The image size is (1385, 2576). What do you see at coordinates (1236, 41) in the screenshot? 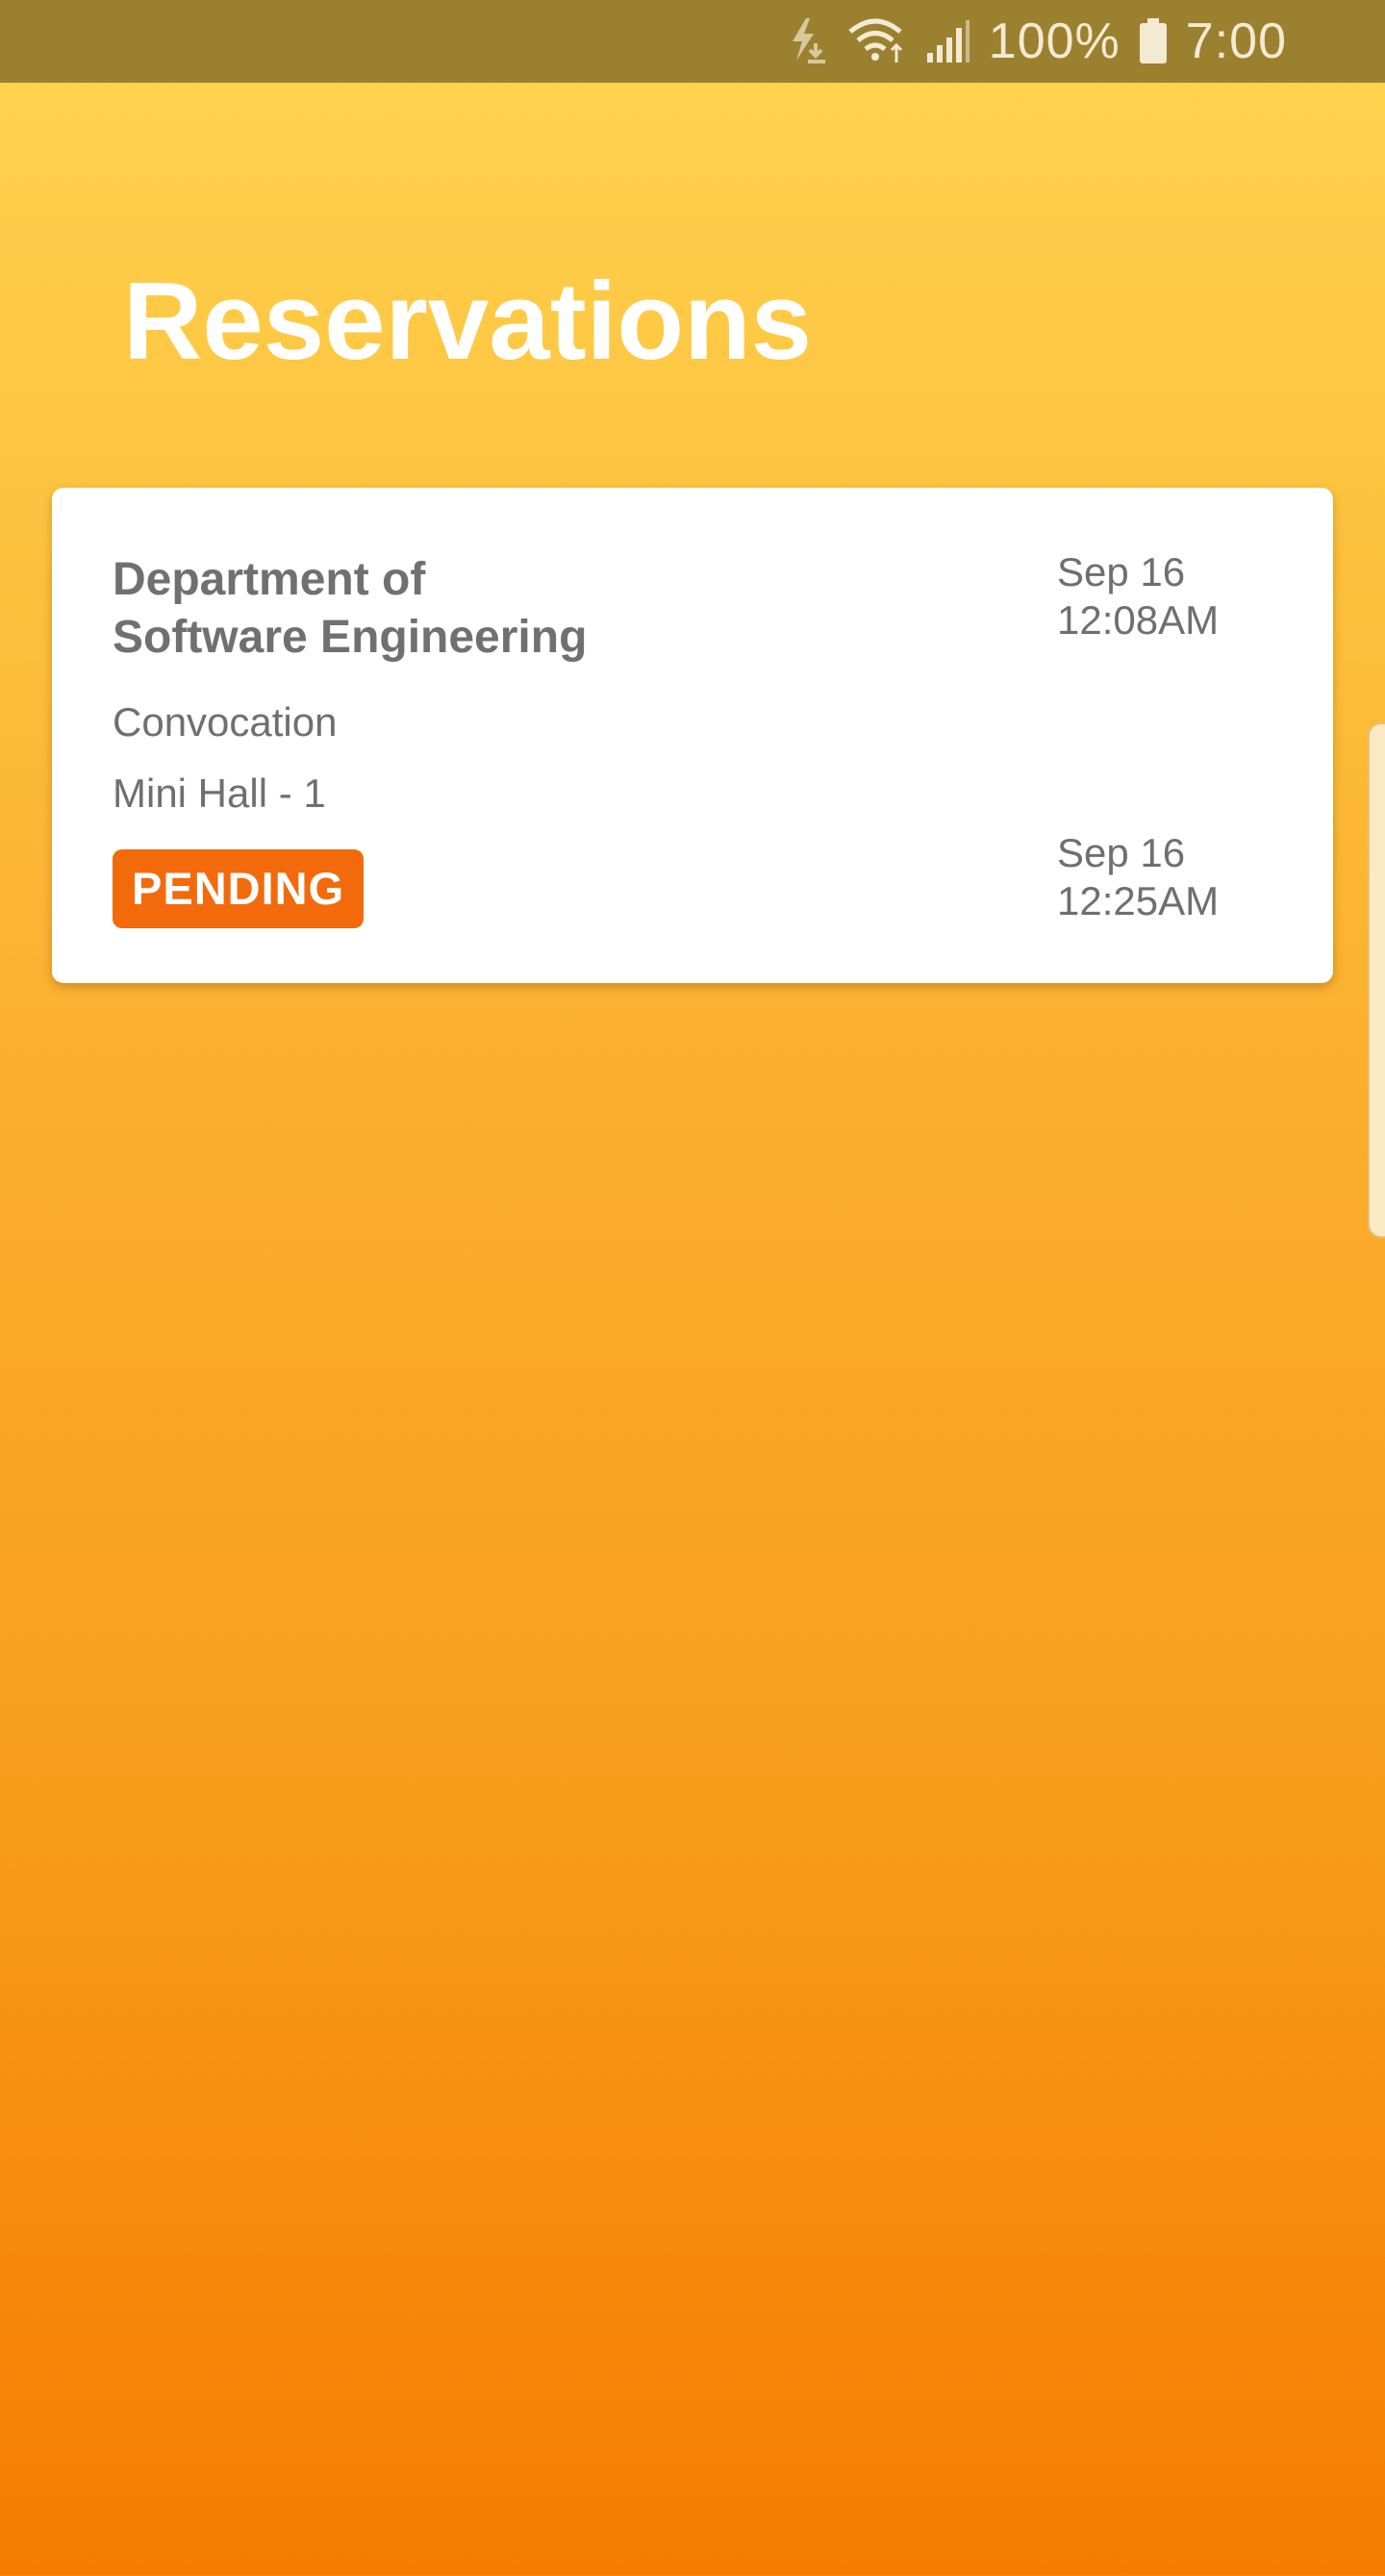
I see `clock: 7:00` at bounding box center [1236, 41].